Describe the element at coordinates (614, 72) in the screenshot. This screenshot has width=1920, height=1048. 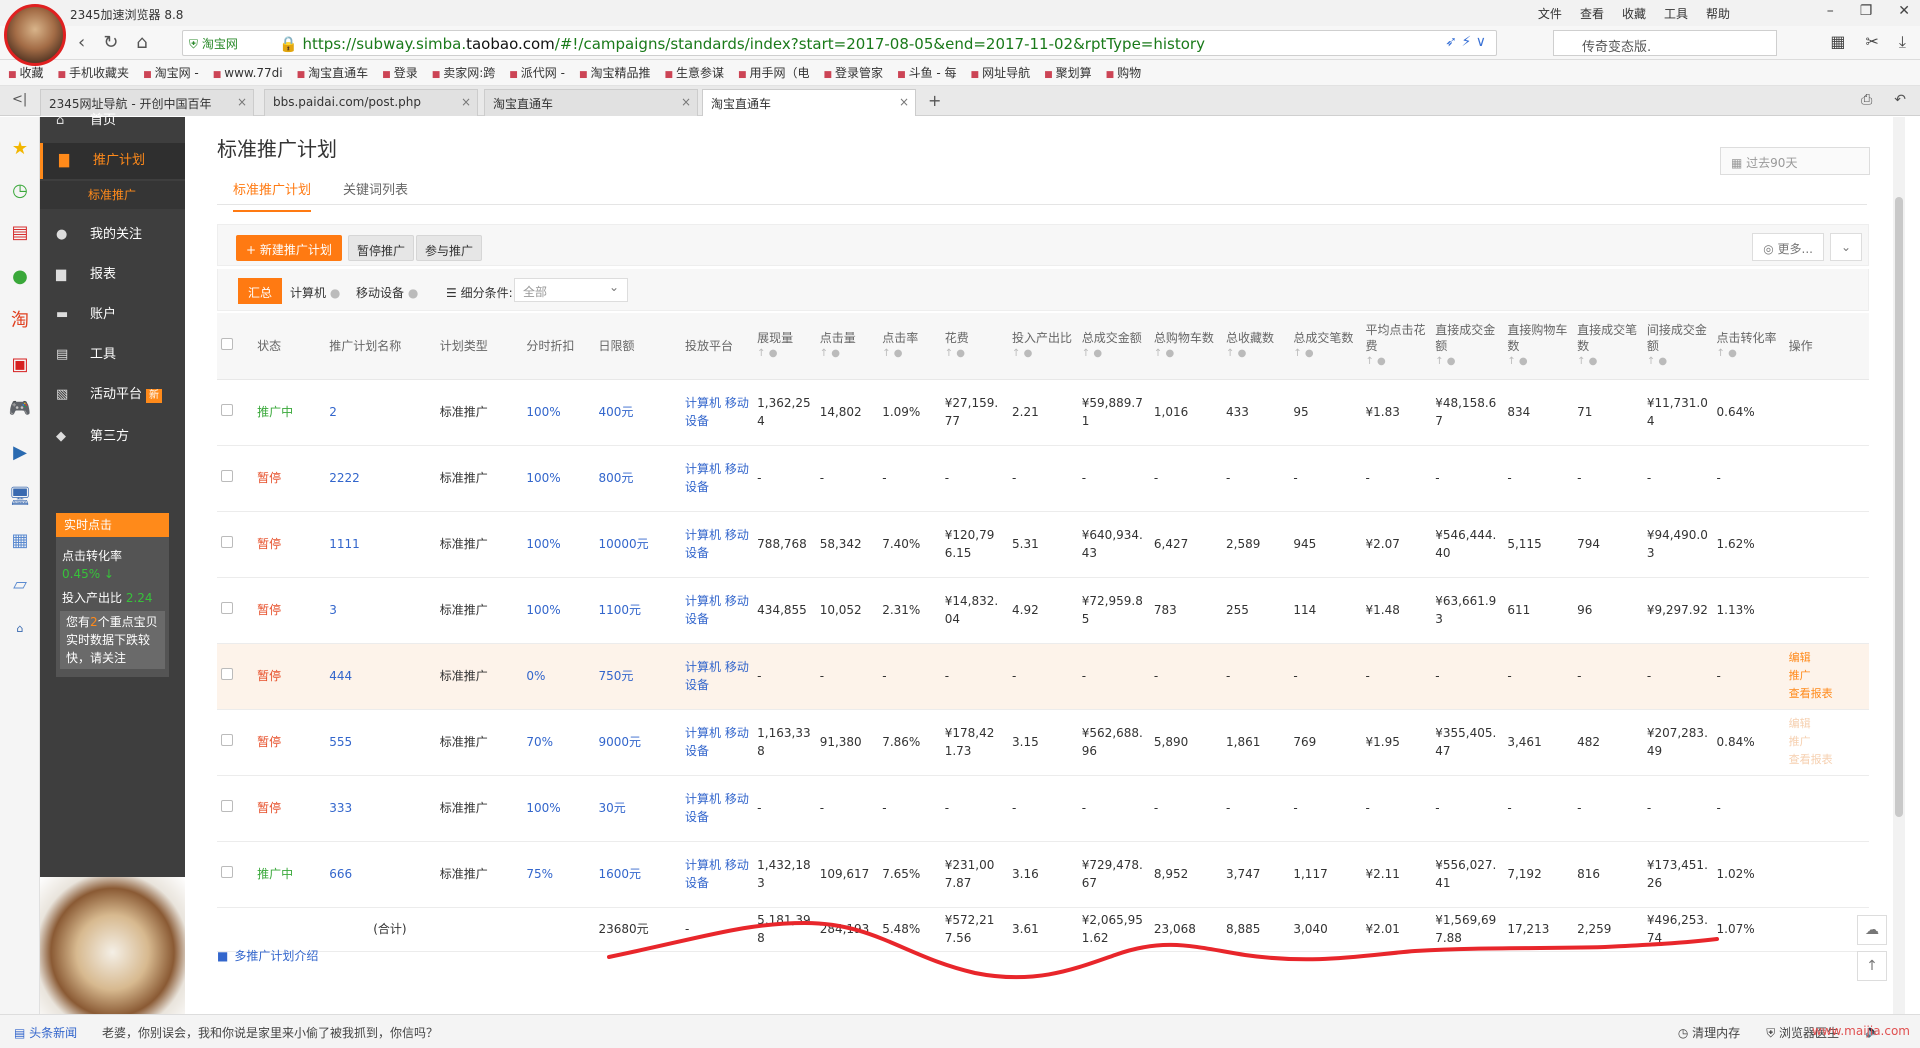
I see `favorite-item: 淘宝精品推` at that location.